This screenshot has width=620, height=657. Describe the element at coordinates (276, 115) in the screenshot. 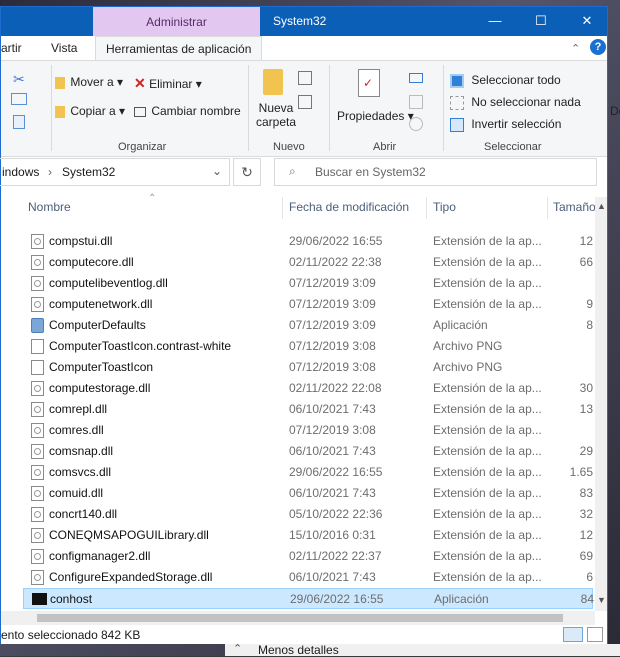

I see `new-folder-button: Nueva carpeta` at that location.